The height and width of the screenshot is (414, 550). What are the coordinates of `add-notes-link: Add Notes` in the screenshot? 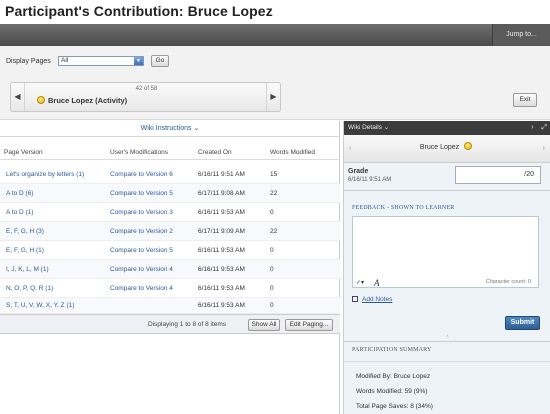 It's located at (372, 299).